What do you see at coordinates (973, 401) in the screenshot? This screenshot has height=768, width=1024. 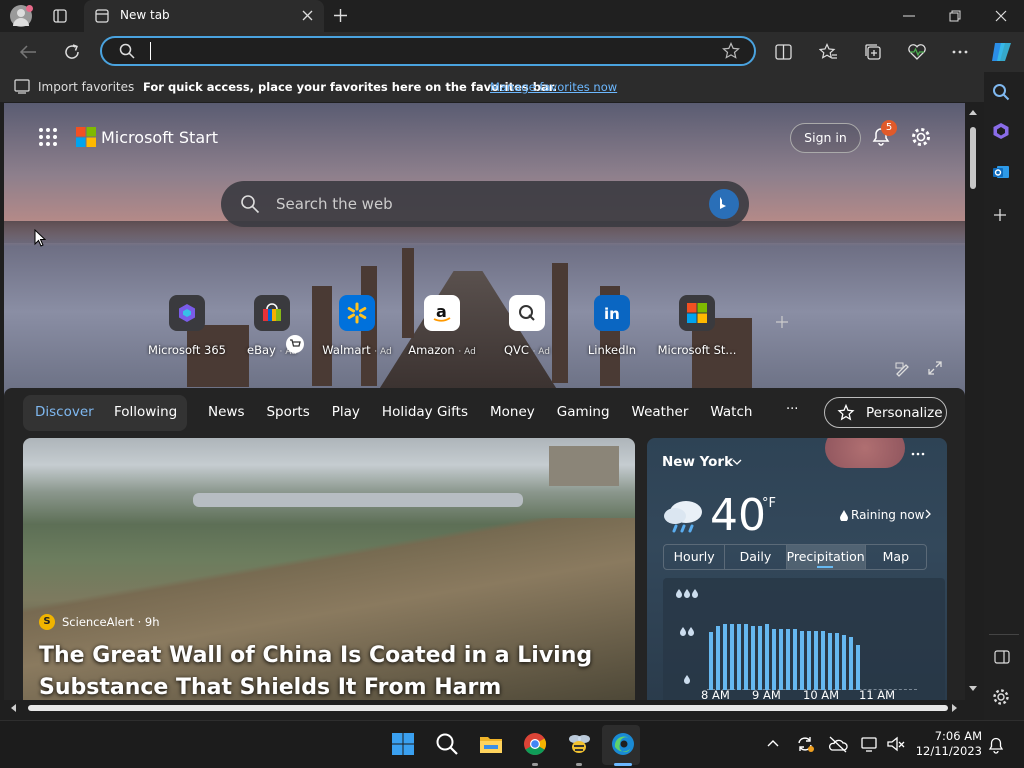 I see `vertical-scrollbar` at bounding box center [973, 401].